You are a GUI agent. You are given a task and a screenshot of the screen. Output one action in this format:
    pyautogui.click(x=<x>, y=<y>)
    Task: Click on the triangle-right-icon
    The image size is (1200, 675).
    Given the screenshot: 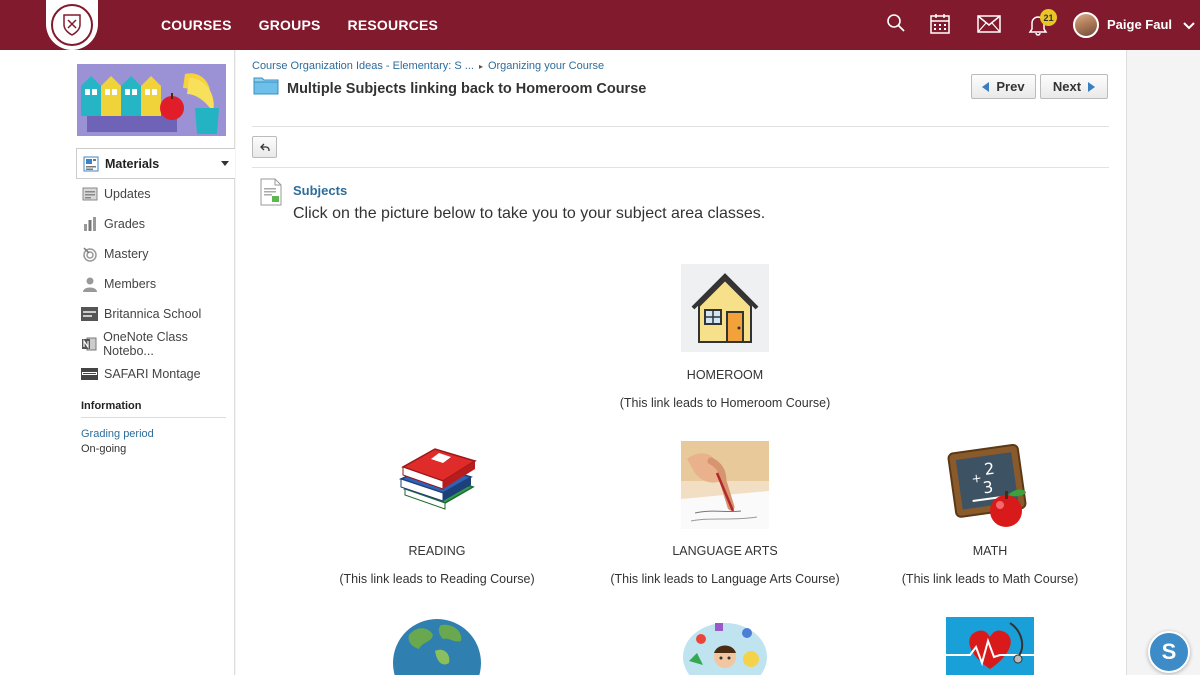 What is the action you would take?
    pyautogui.click(x=1092, y=86)
    